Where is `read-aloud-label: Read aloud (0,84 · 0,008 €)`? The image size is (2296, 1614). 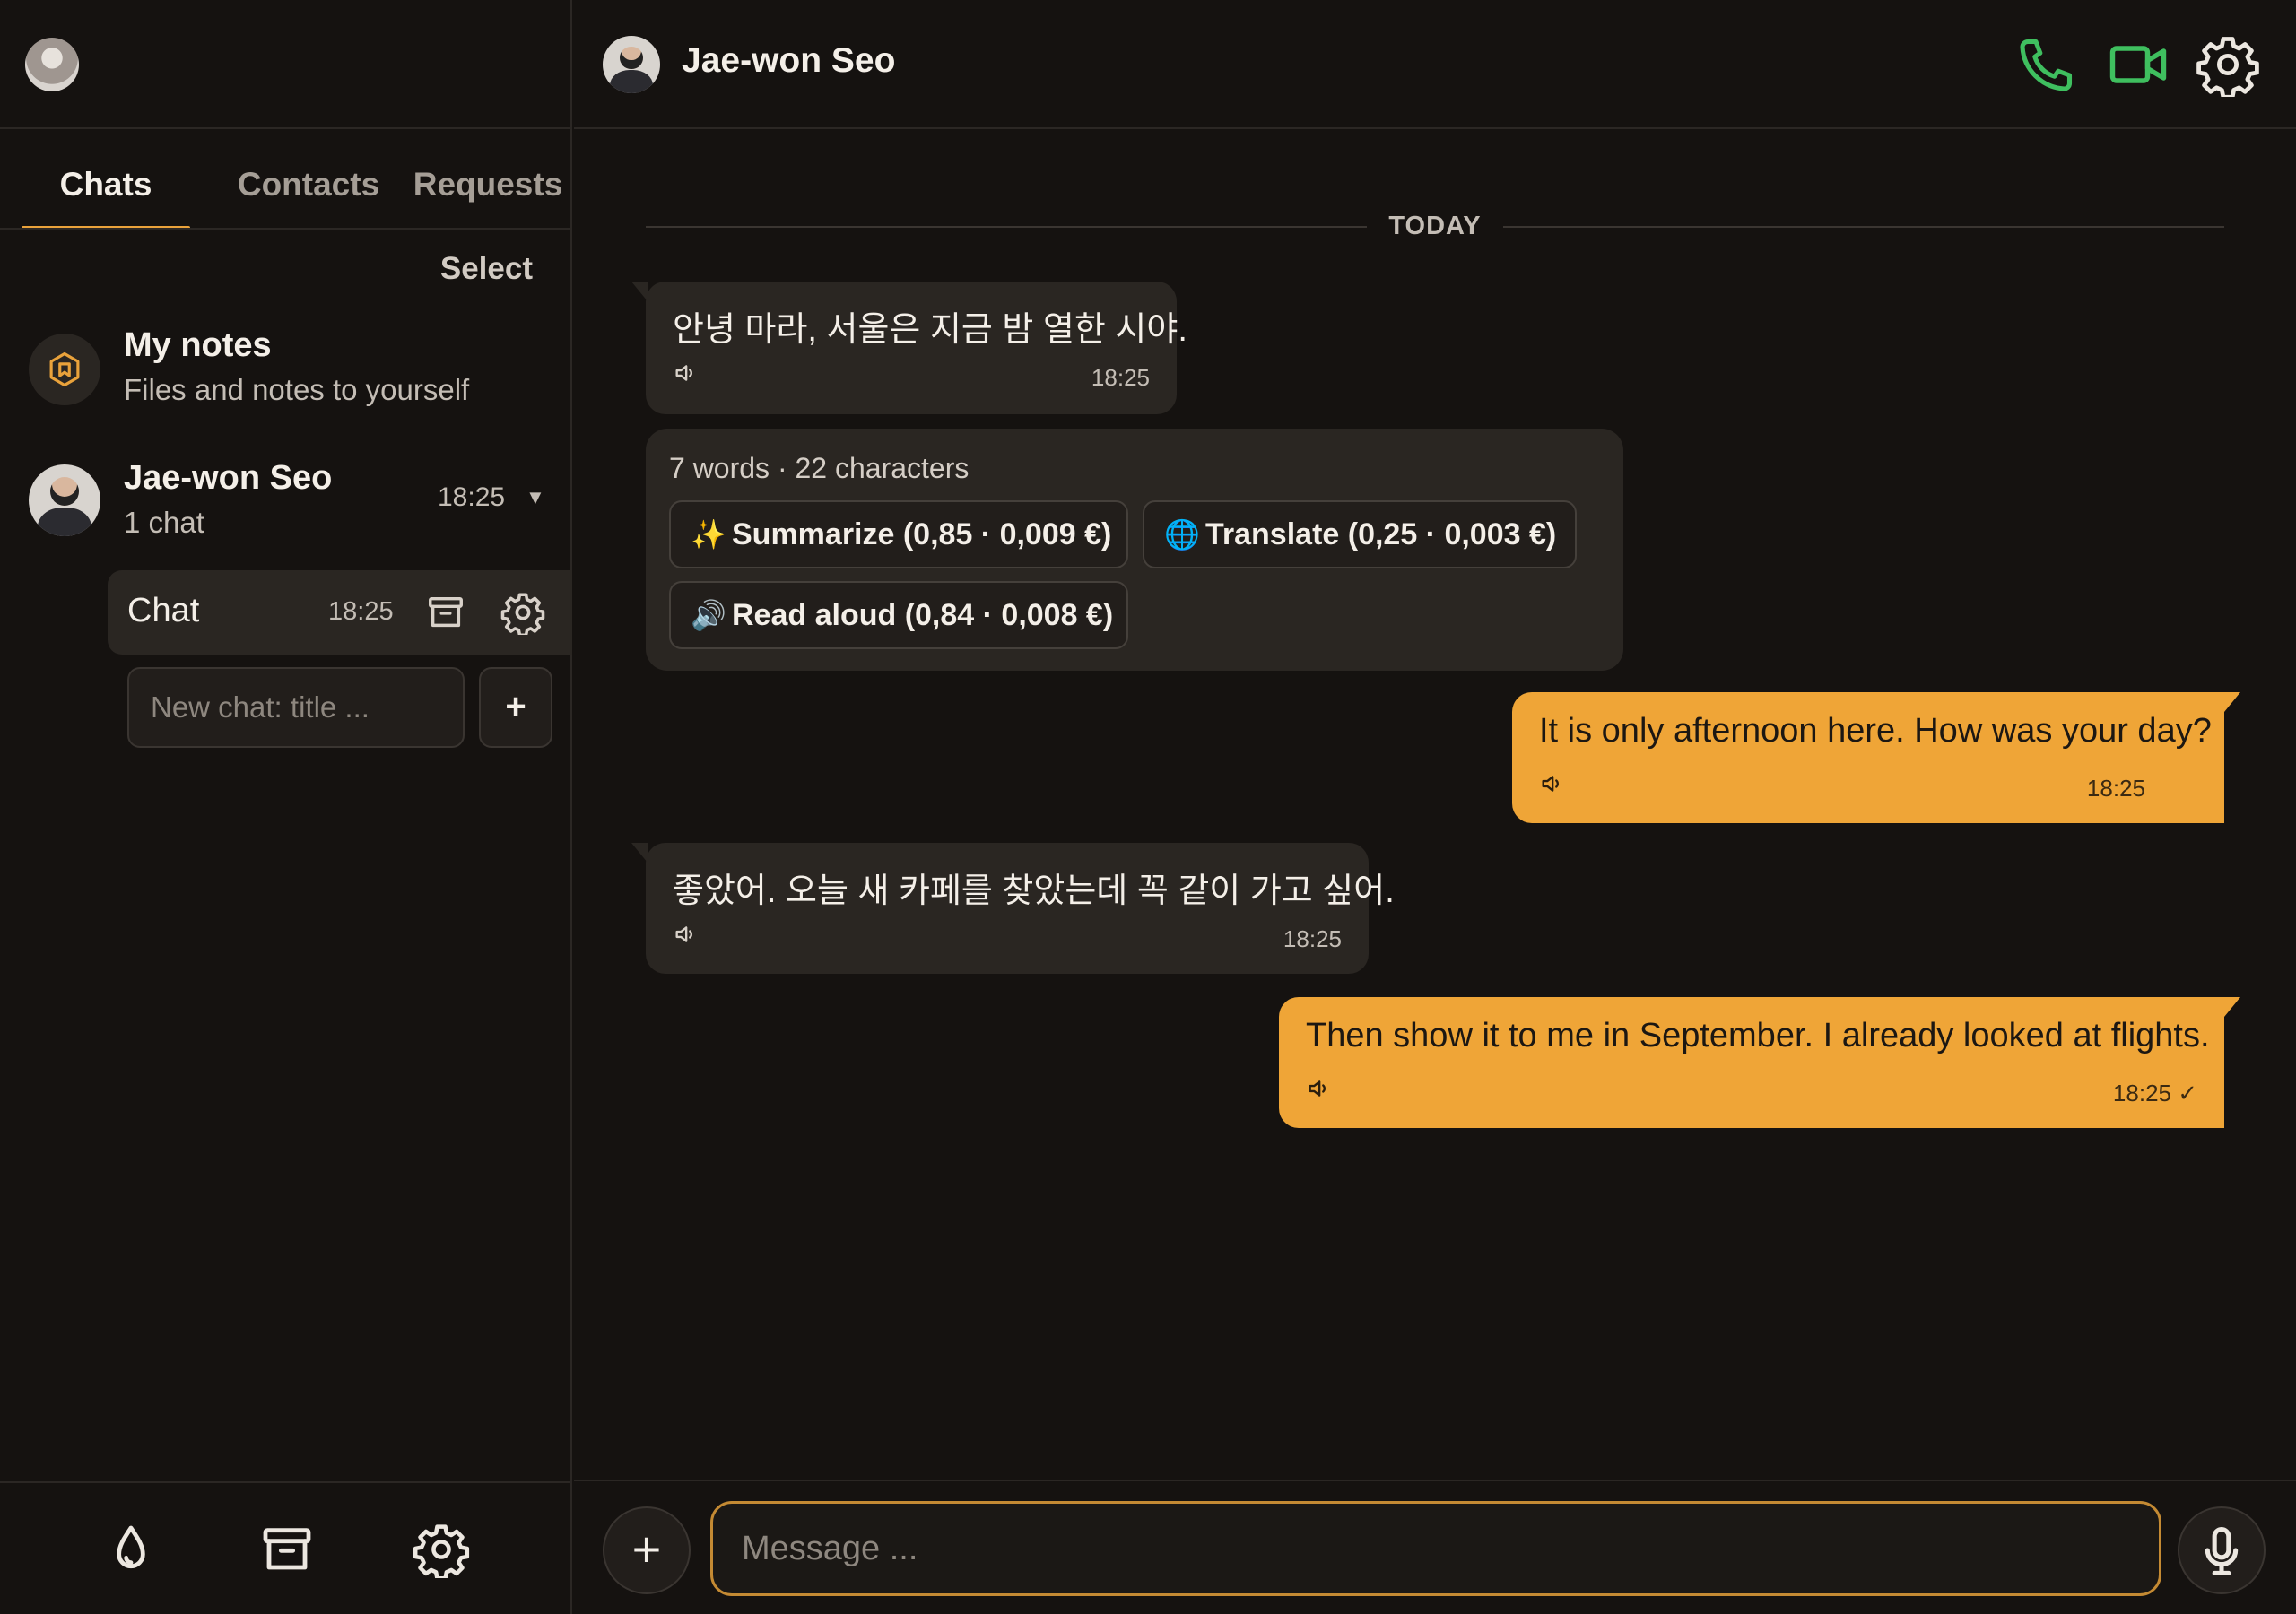
read-aloud-label: Read aloud (0,84 · 0,008 €) is located at coordinates (923, 615).